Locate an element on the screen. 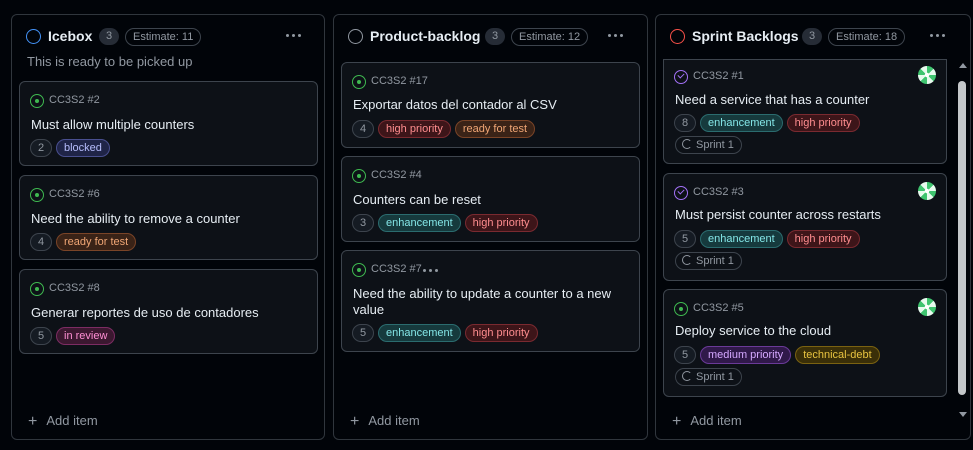 The height and width of the screenshot is (450, 973). label-row: 3 enhancement high priority is located at coordinates (445, 223).